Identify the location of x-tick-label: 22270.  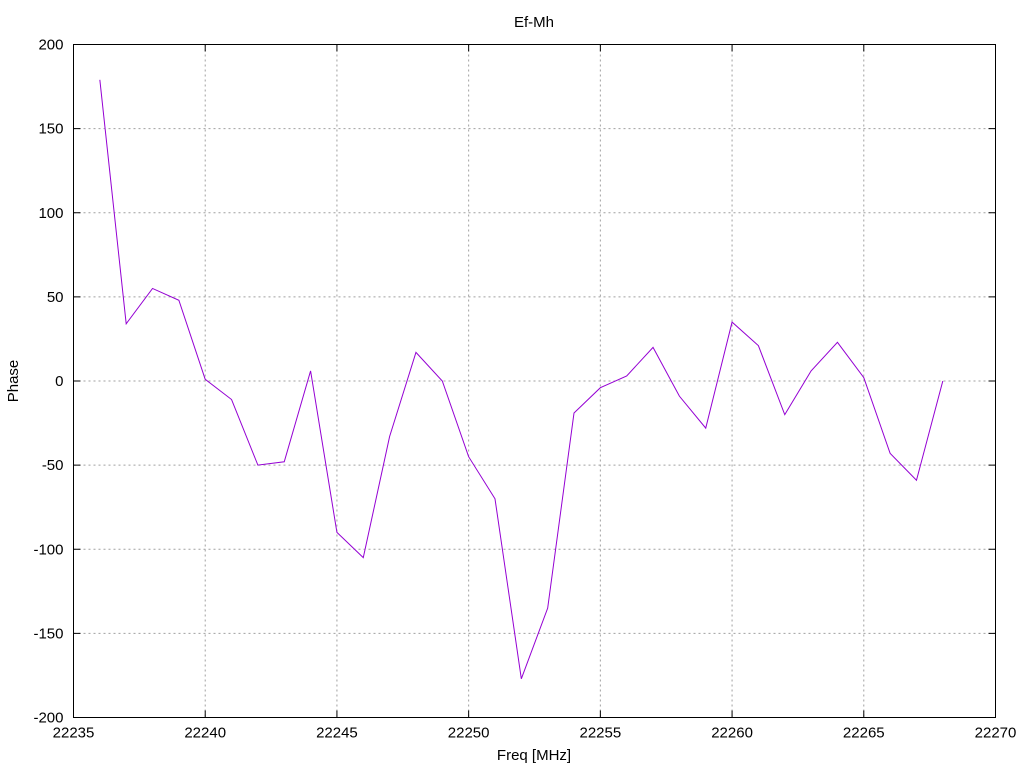
(996, 733).